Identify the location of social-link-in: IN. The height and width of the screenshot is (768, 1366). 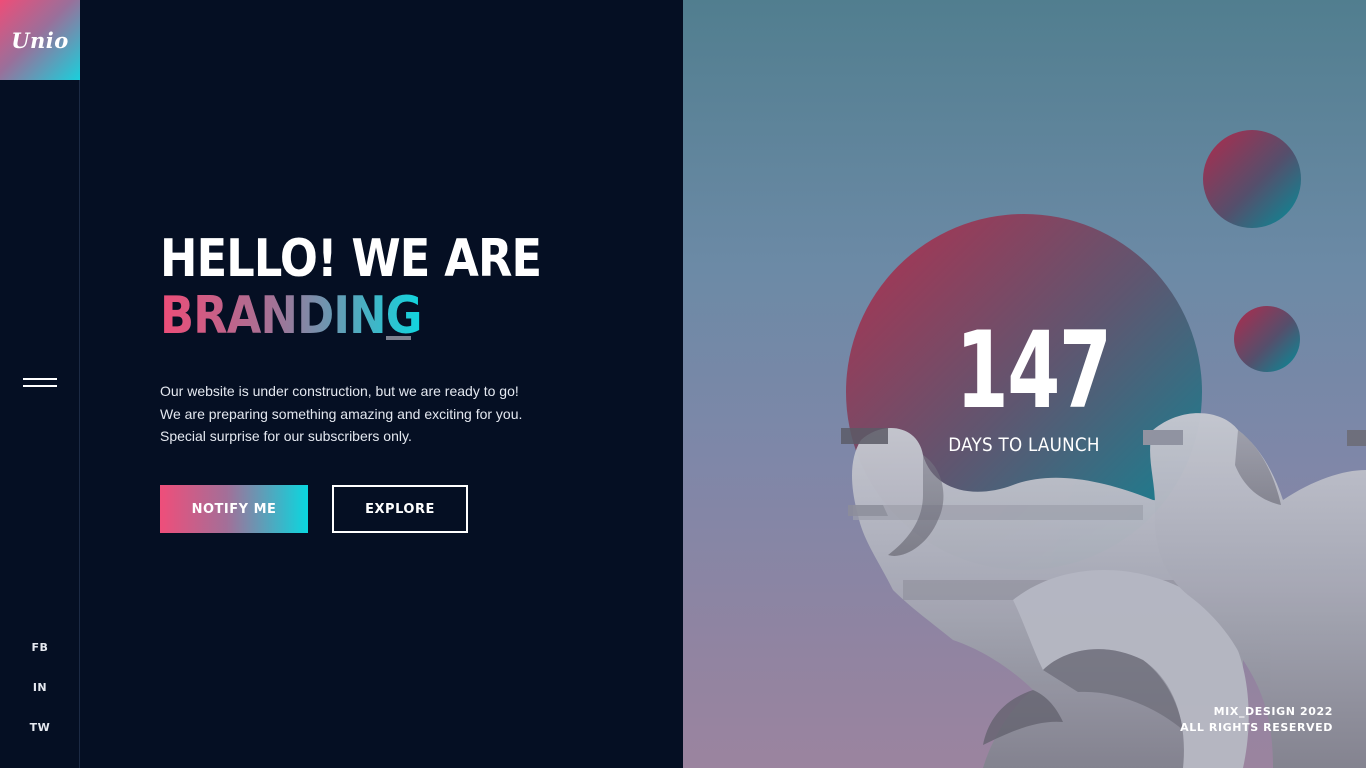
(40, 687).